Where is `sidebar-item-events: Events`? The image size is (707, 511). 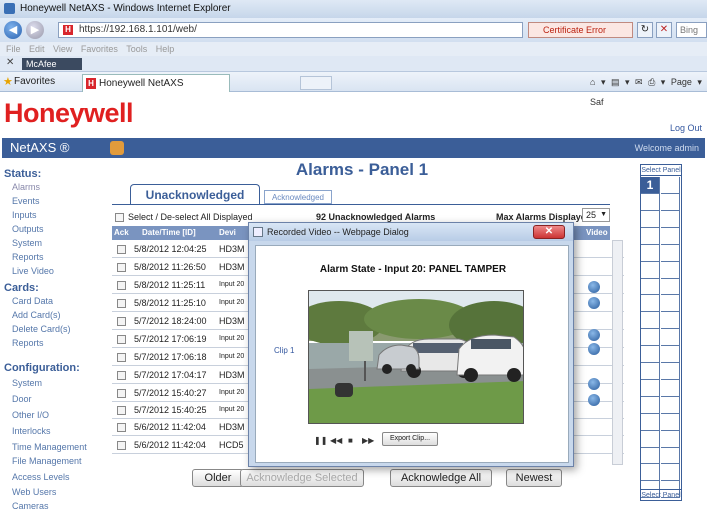
sidebar-item-events: Events is located at coordinates (26, 201).